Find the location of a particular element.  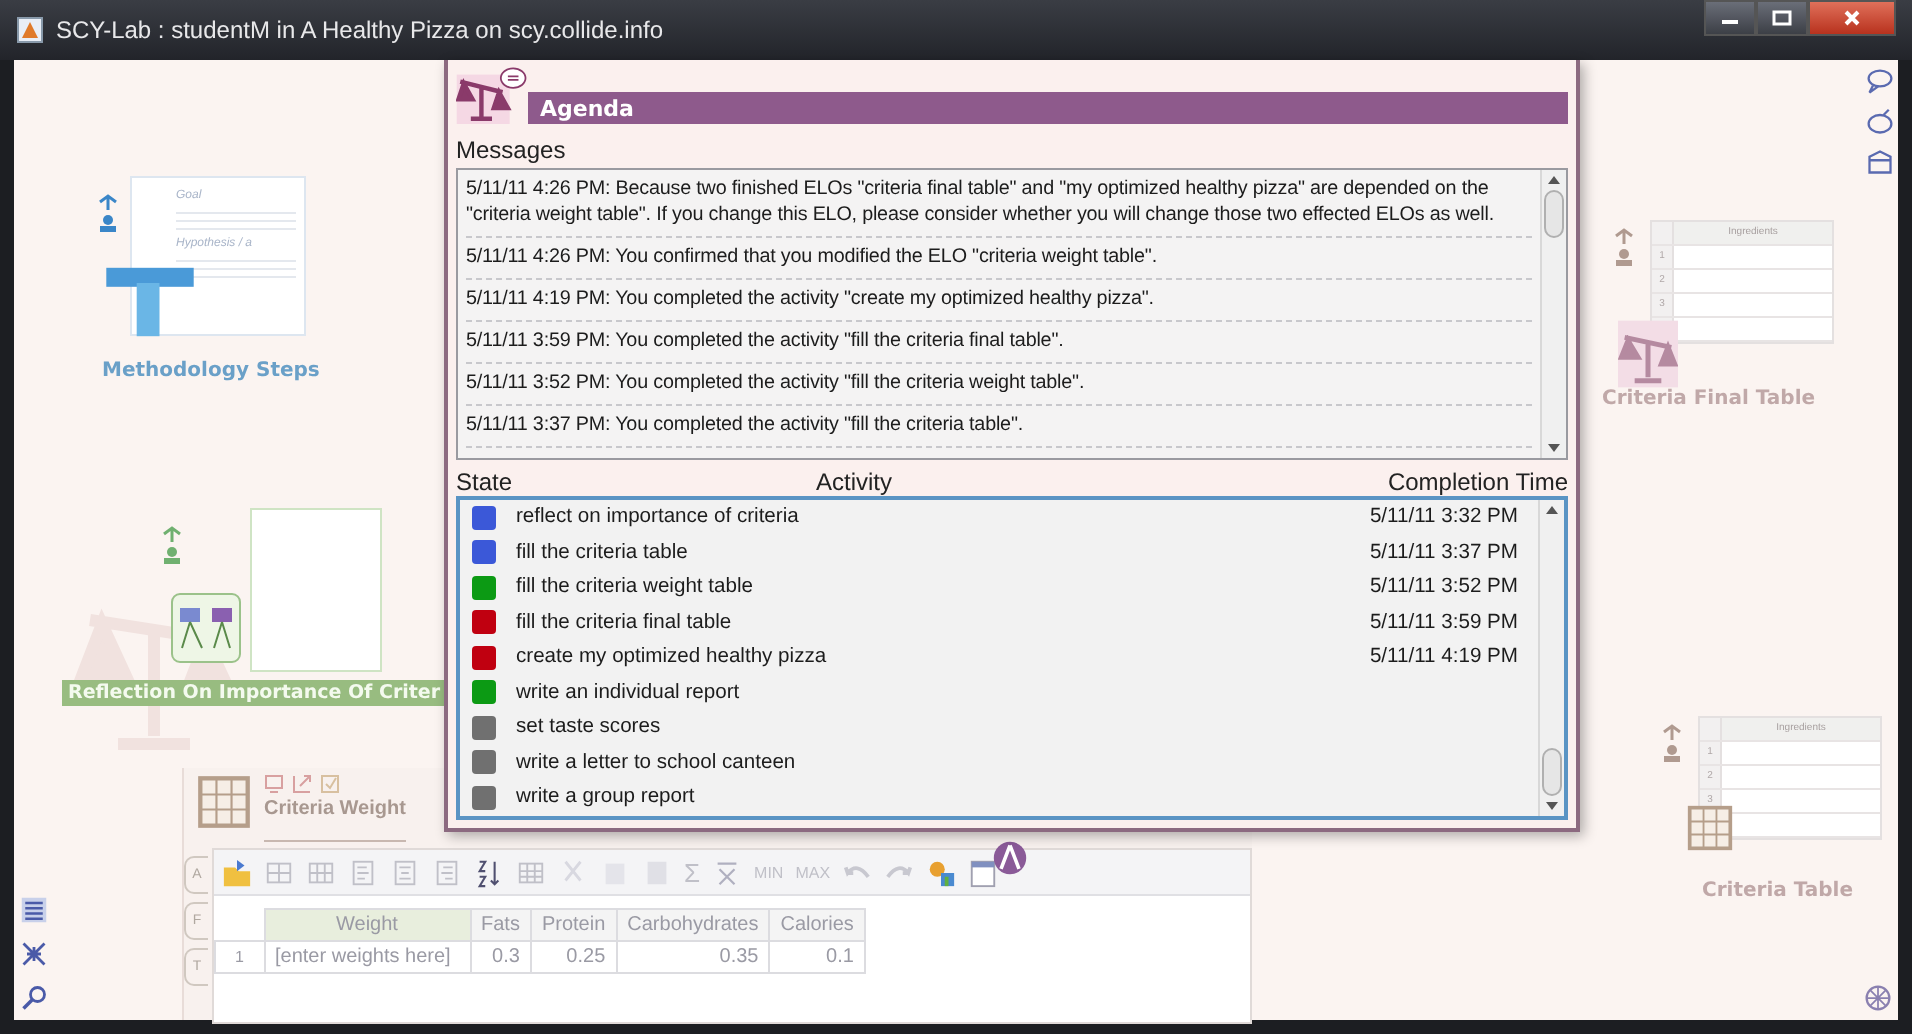

chart-icon is located at coordinates (941, 872).